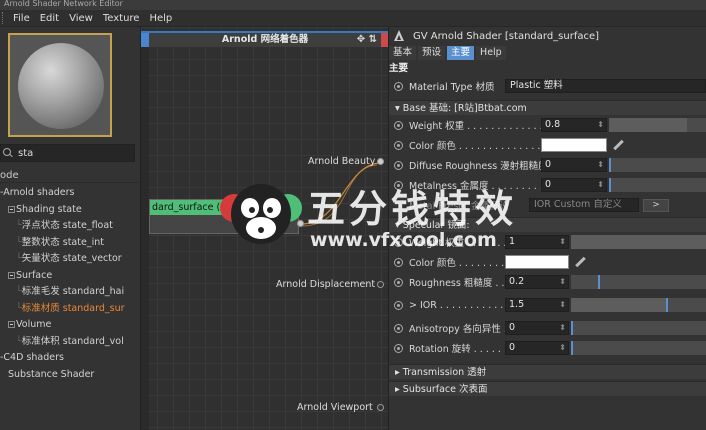 Image resolution: width=706 pixels, height=430 pixels. What do you see at coordinates (432, 53) in the screenshot?
I see `tab-preset: 预设` at bounding box center [432, 53].